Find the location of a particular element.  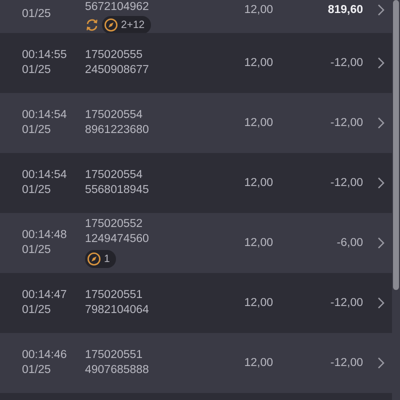

transaction-row: 01/25 5672104962 2+12 12,00 819,60 is located at coordinates (196, 16).